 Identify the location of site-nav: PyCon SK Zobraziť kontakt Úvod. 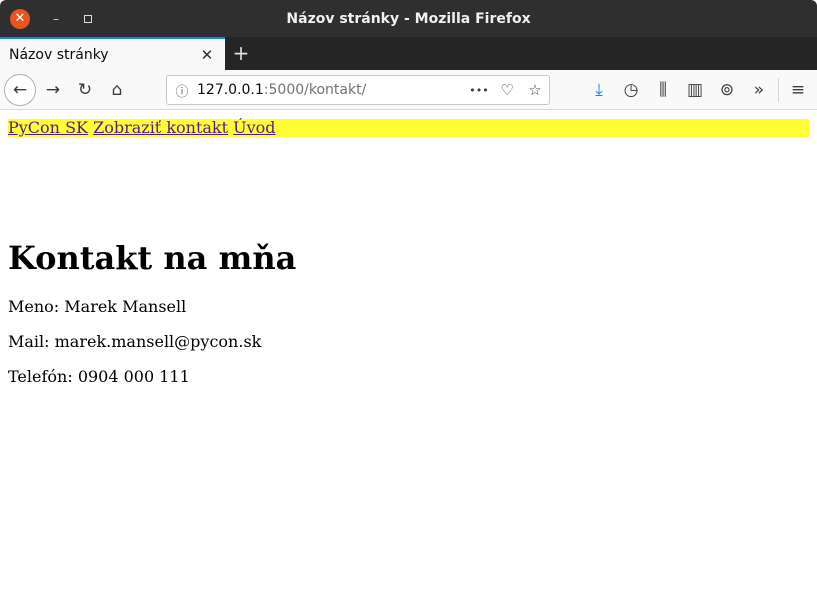
(408, 128).